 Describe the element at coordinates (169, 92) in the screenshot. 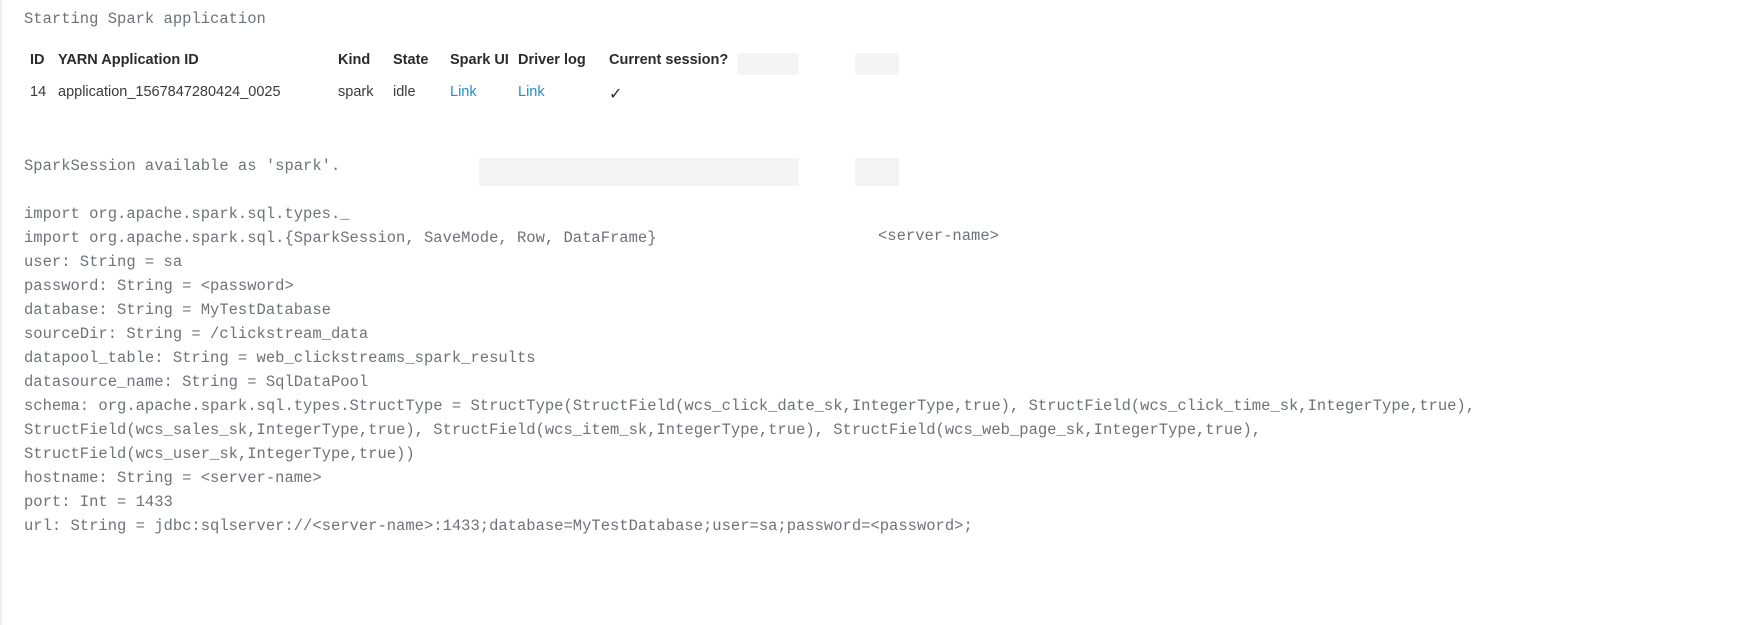

I see `cell-yarn-application-id: application_1567847280424_0025` at that location.